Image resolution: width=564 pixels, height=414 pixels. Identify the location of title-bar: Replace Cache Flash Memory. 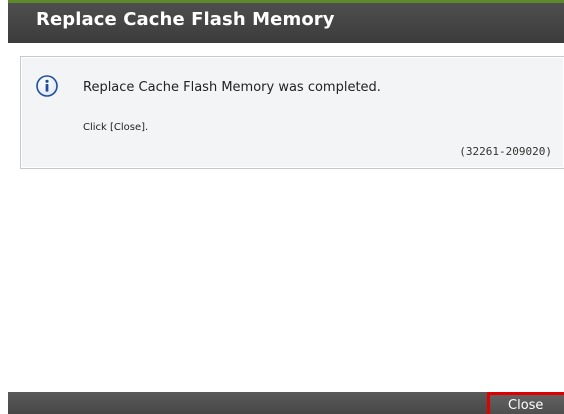
(286, 23).